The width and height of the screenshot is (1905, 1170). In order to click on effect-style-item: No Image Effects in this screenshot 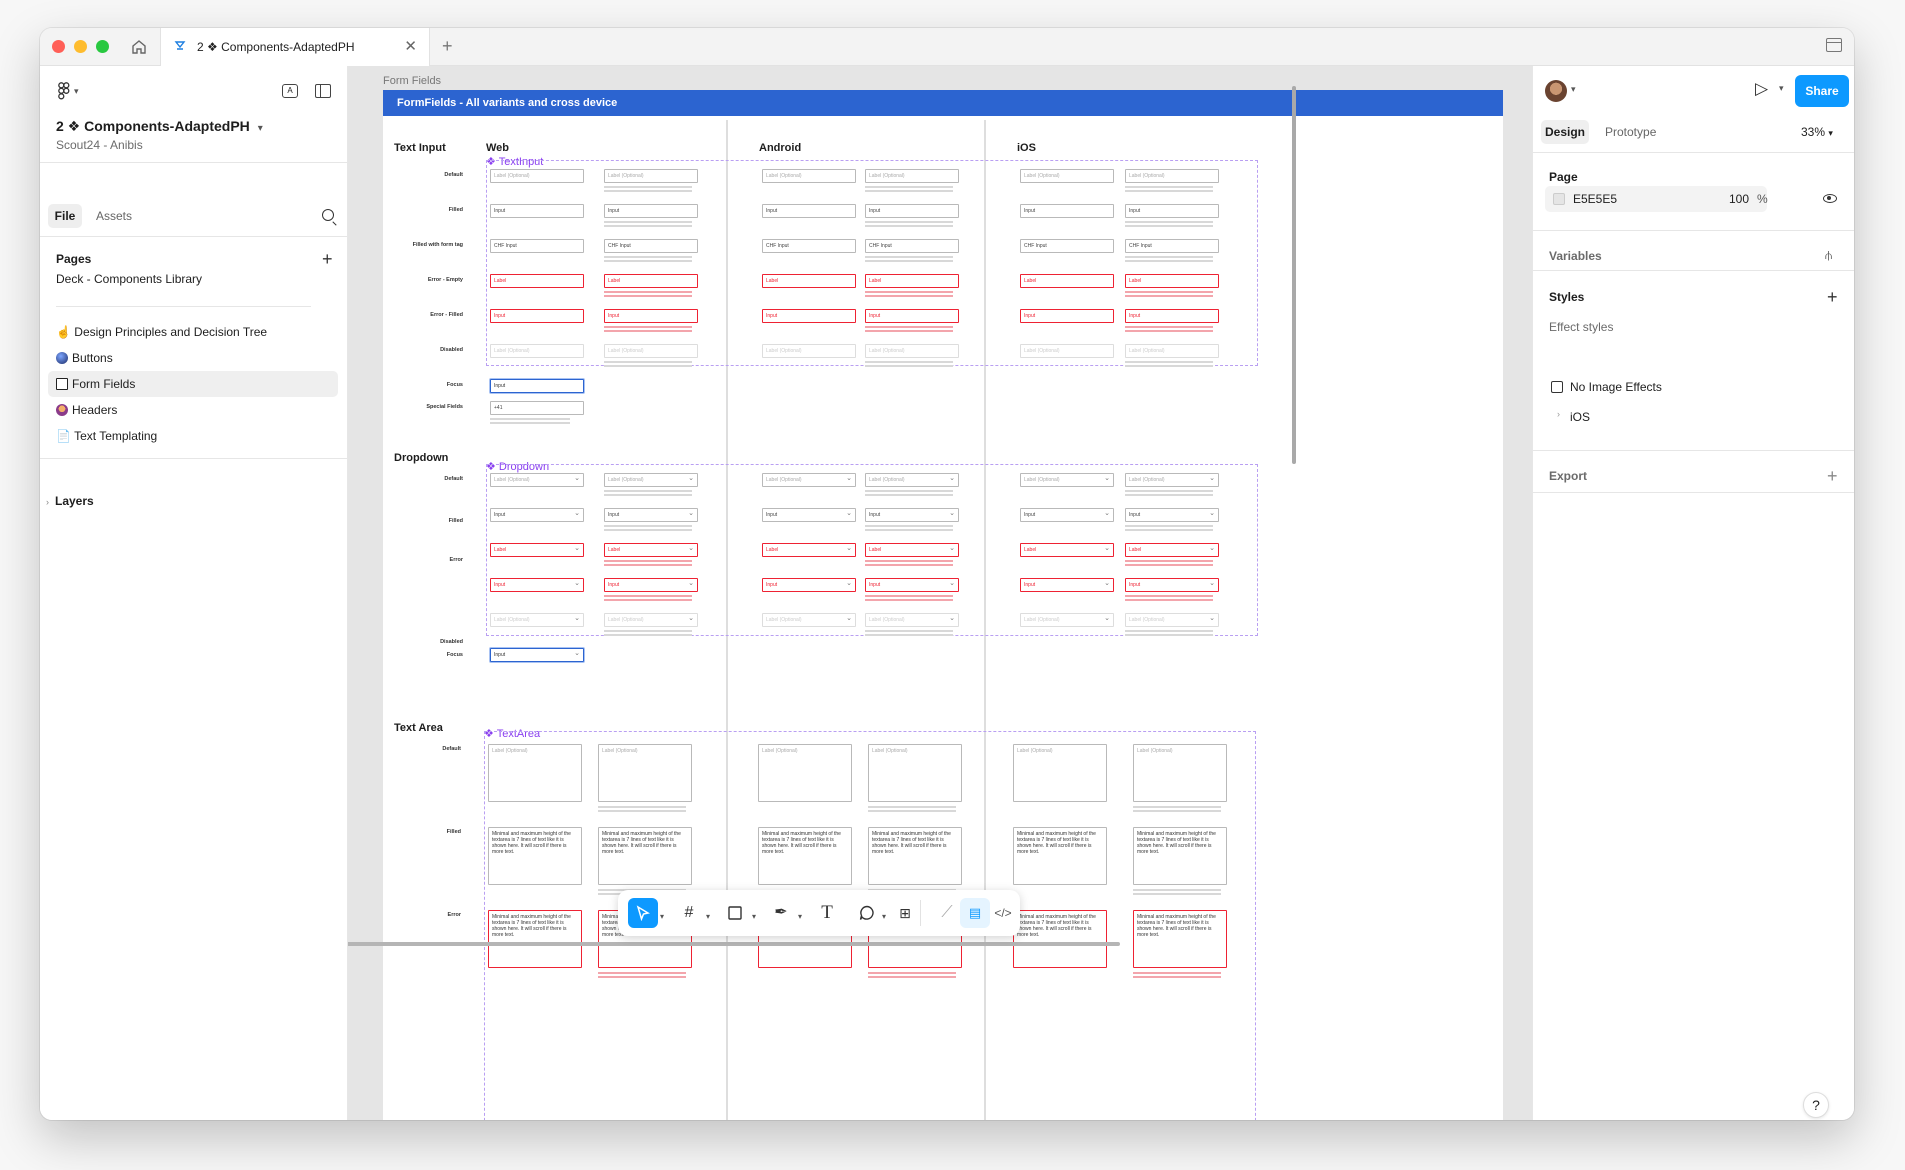, I will do `click(1616, 387)`.